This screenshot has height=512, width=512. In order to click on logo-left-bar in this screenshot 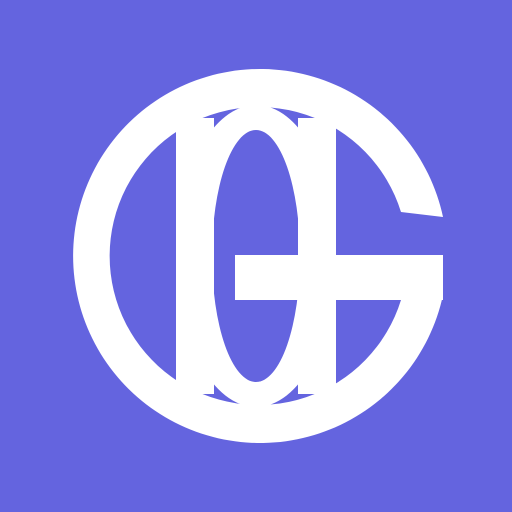, I will do `click(195, 256)`.